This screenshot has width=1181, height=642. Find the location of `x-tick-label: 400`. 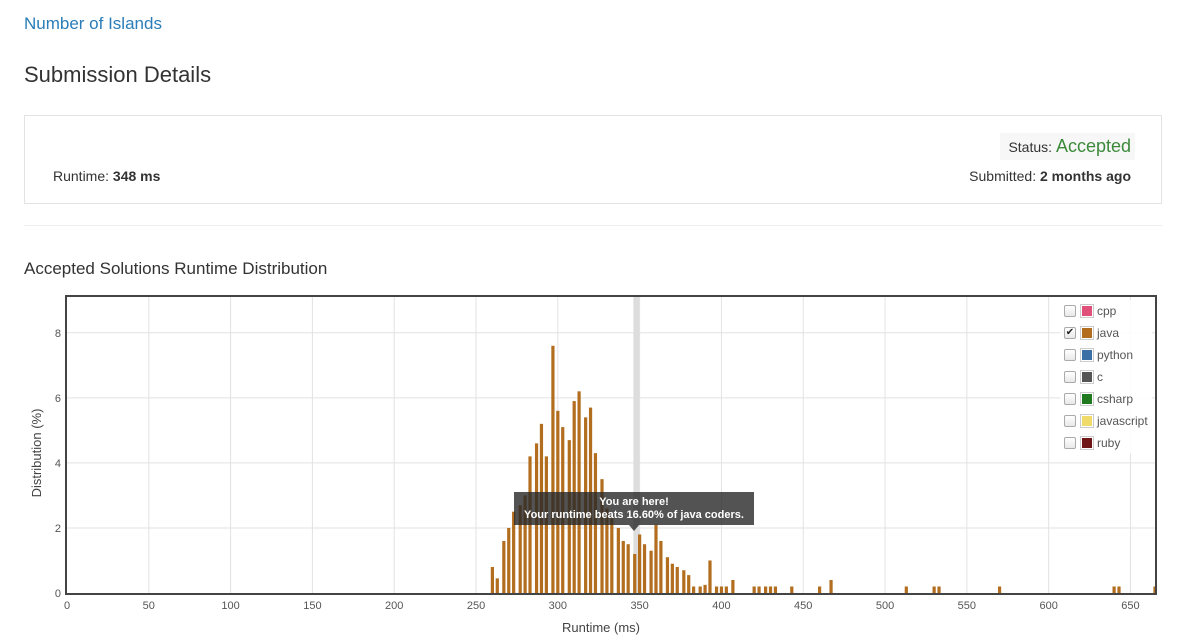

x-tick-label: 400 is located at coordinates (721, 606).